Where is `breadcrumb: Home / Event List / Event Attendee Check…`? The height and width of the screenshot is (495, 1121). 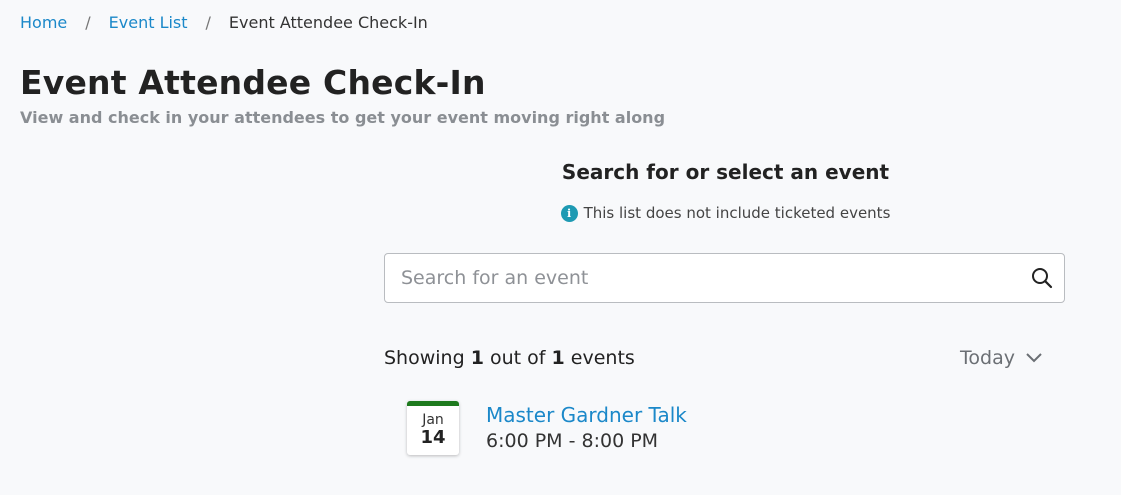
breadcrumb: Home / Event List / Event Attendee Check… is located at coordinates (224, 22).